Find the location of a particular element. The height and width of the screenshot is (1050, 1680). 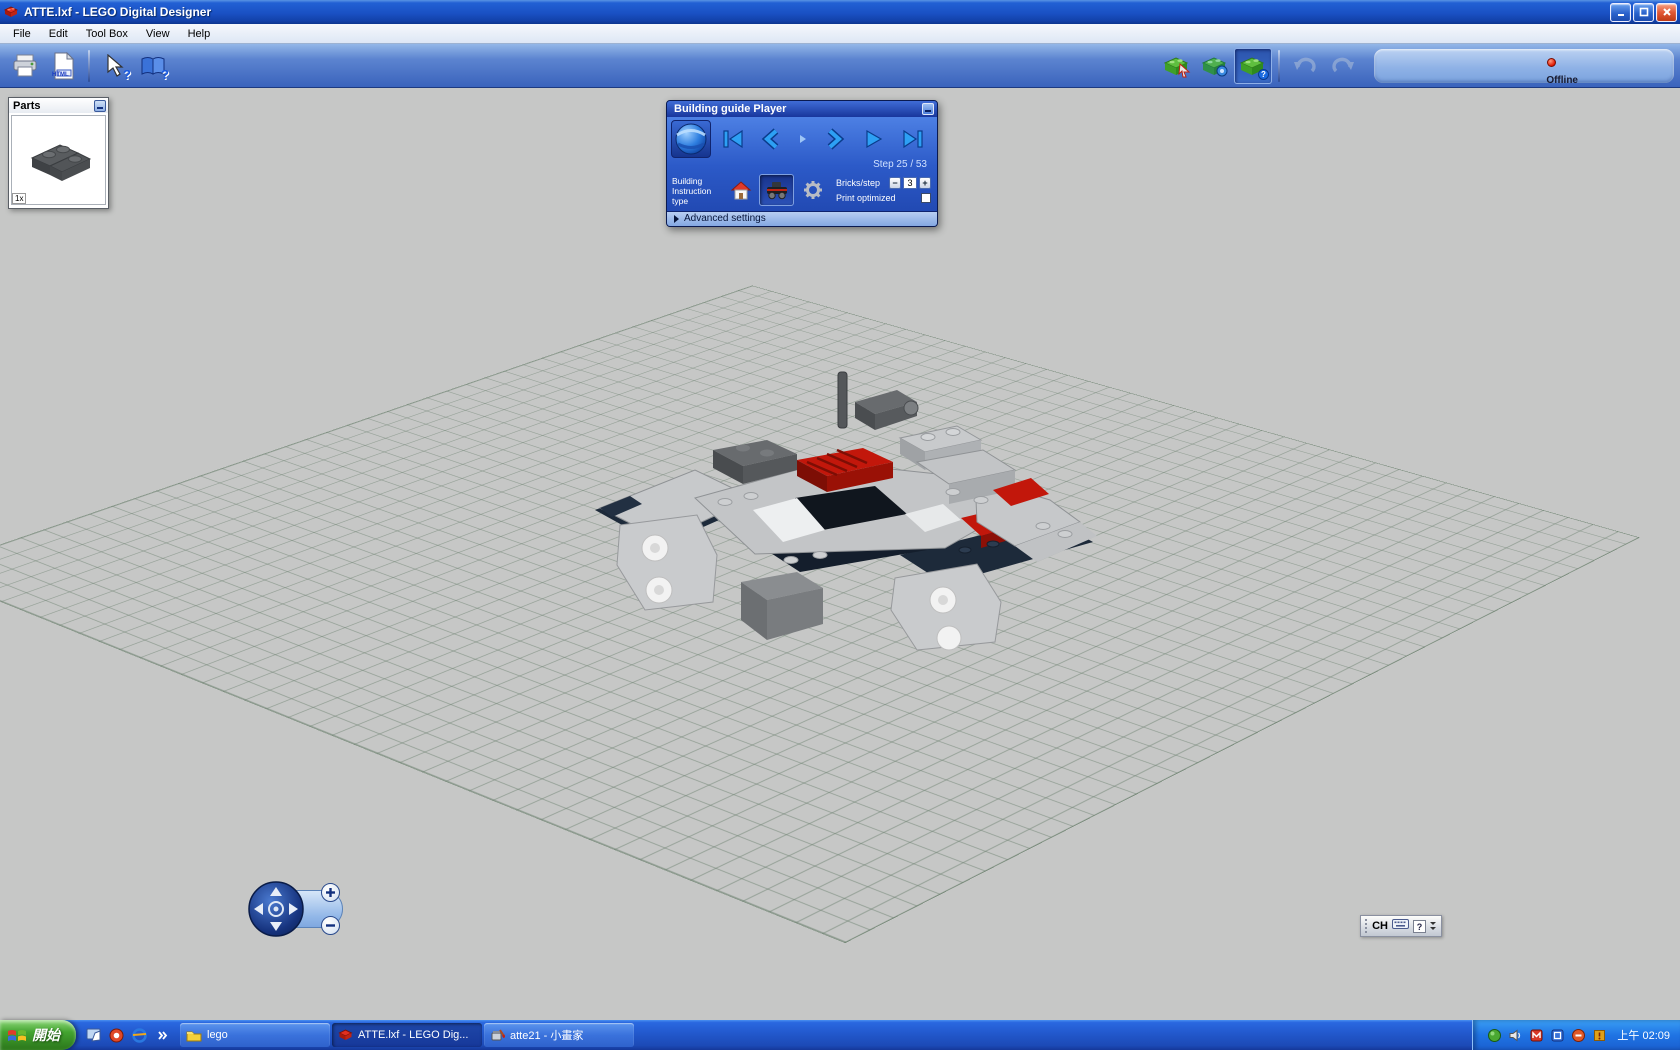

antivirus-icon is located at coordinates (1578, 1035).